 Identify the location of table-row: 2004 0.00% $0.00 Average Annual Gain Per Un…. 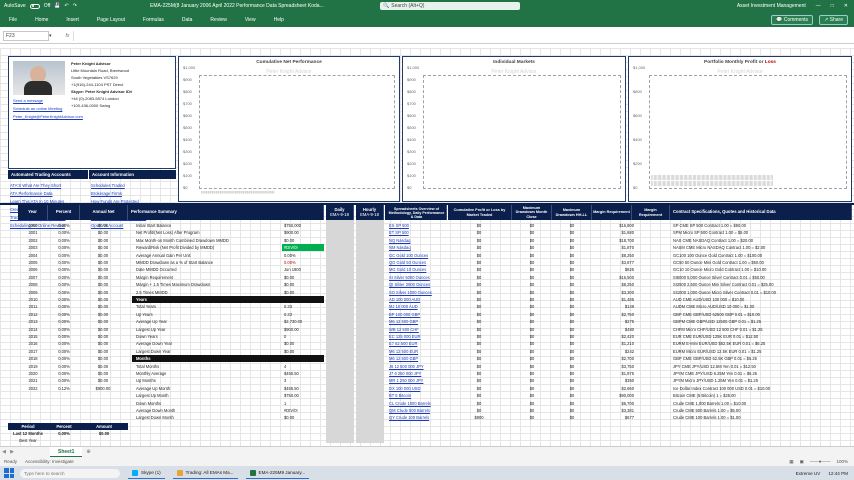
(427, 255).